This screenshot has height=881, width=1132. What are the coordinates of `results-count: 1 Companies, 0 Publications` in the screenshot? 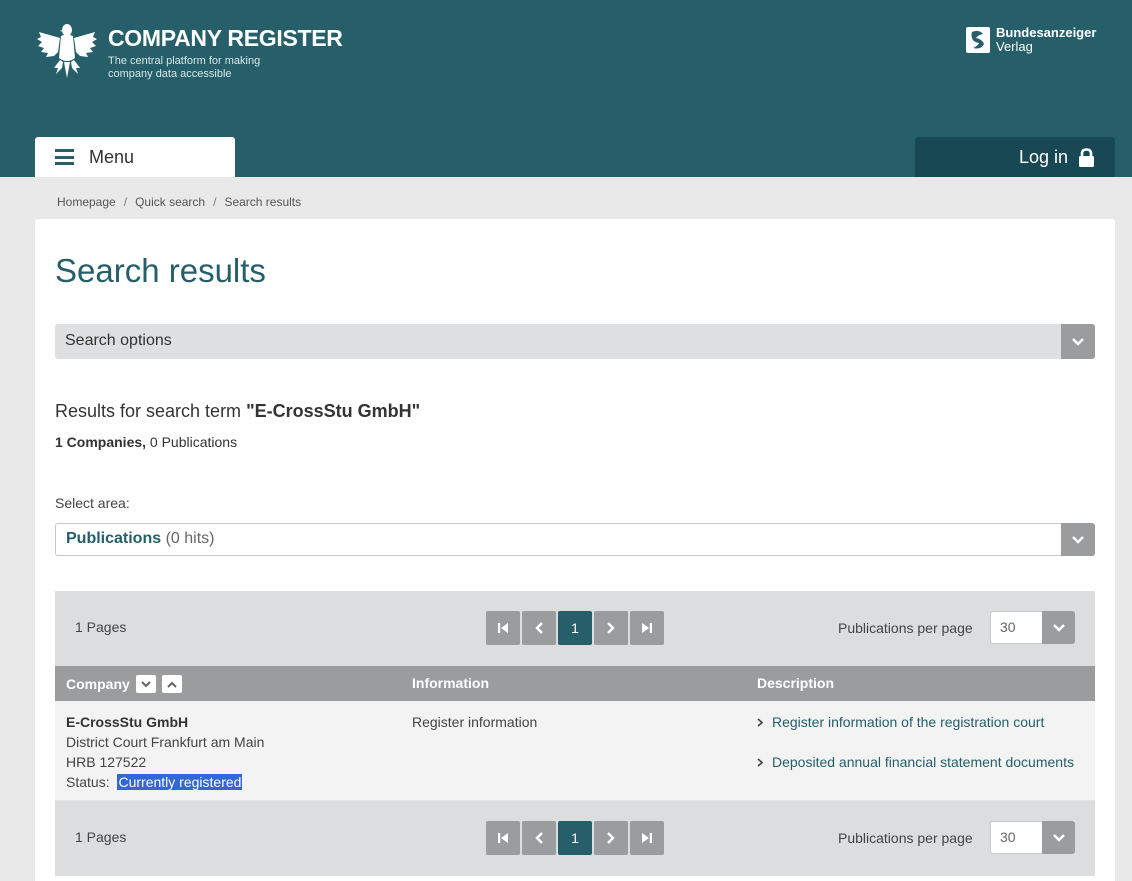 It's located at (146, 442).